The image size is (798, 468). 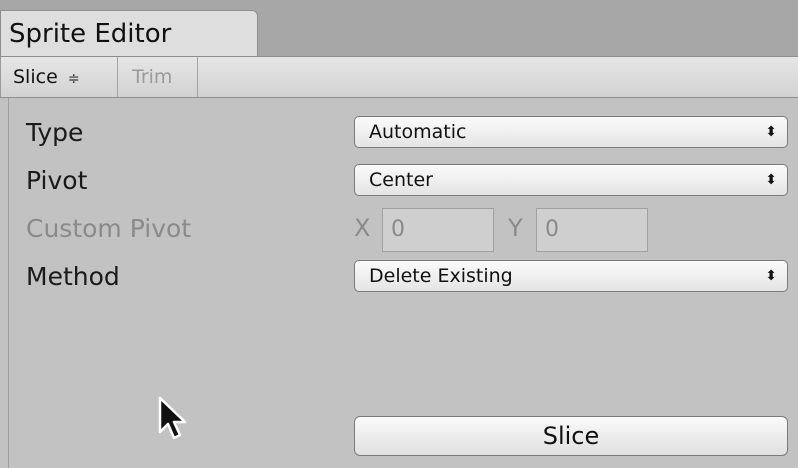 I want to click on slice-button-label: Slice, so click(x=571, y=436).